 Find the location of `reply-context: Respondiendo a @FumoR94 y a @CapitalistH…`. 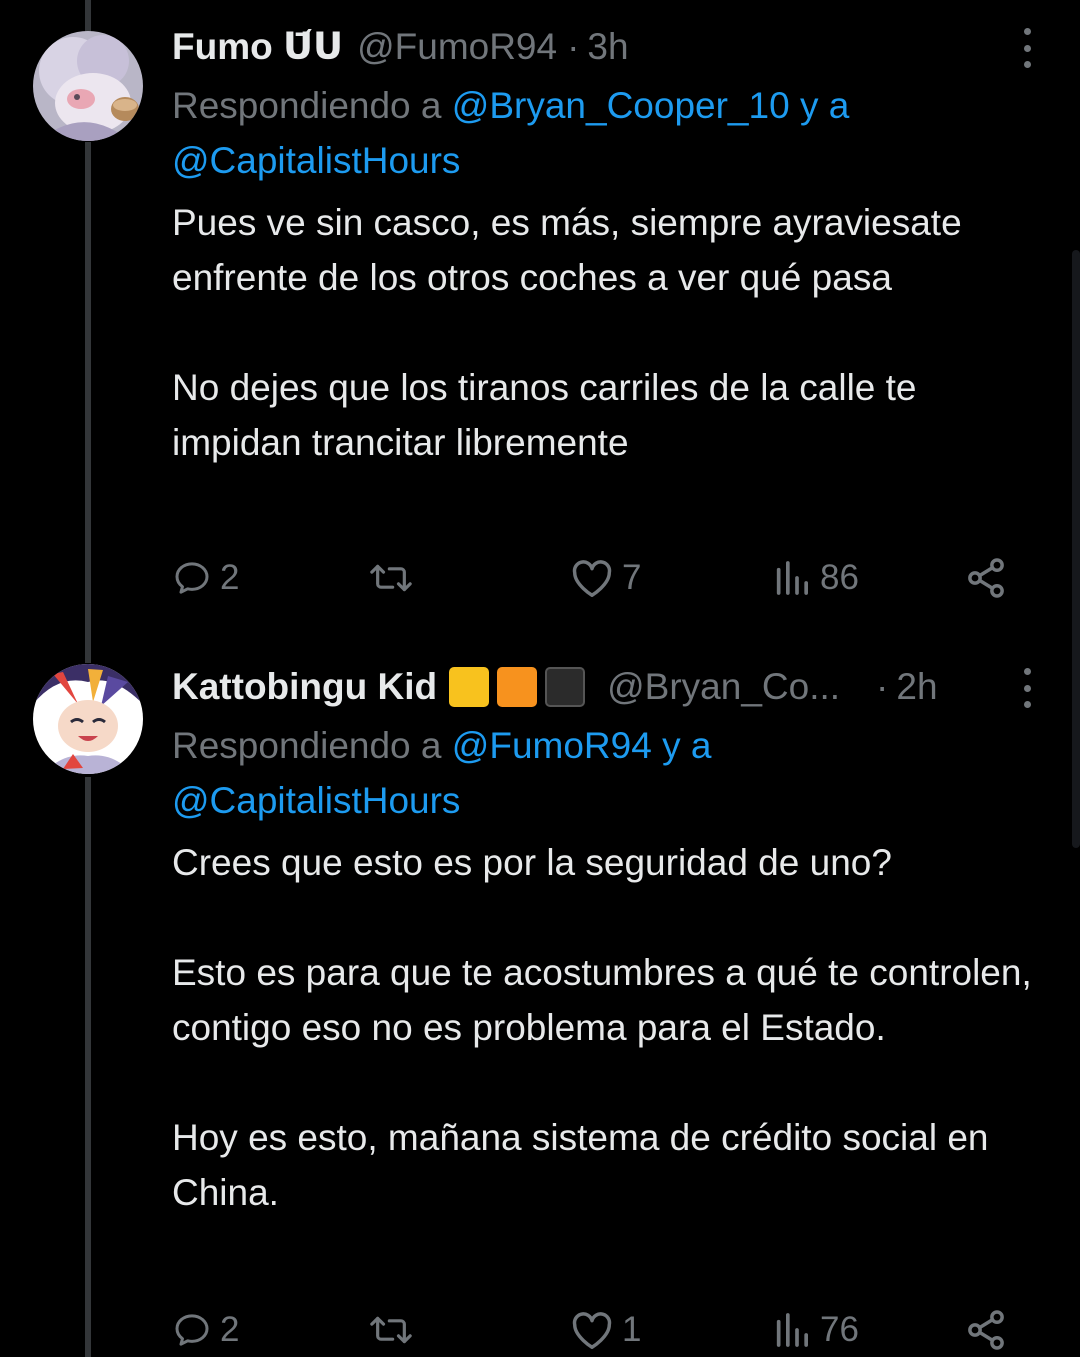

reply-context: Respondiendo a @FumoR94 y a @CapitalistH… is located at coordinates (606, 773).